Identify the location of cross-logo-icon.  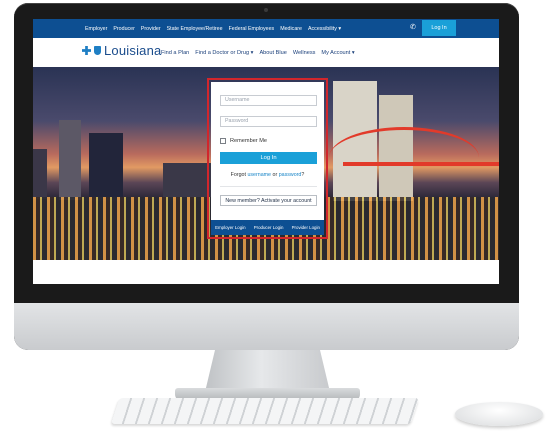
(86, 50).